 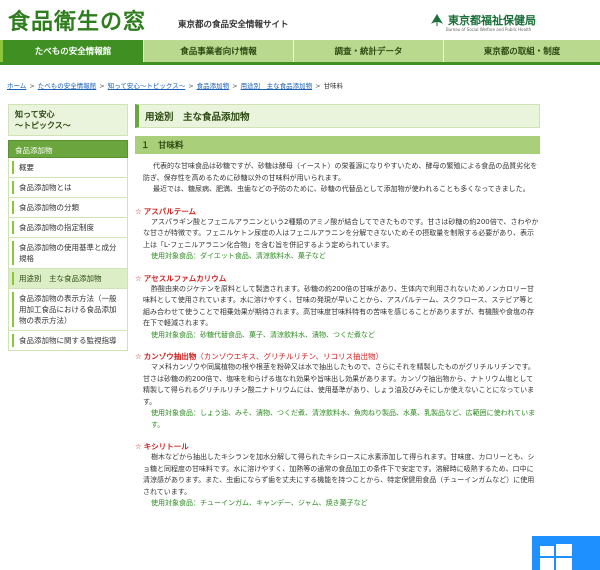 I want to click on ginkgo-leaf-icon, so click(x=437, y=20).